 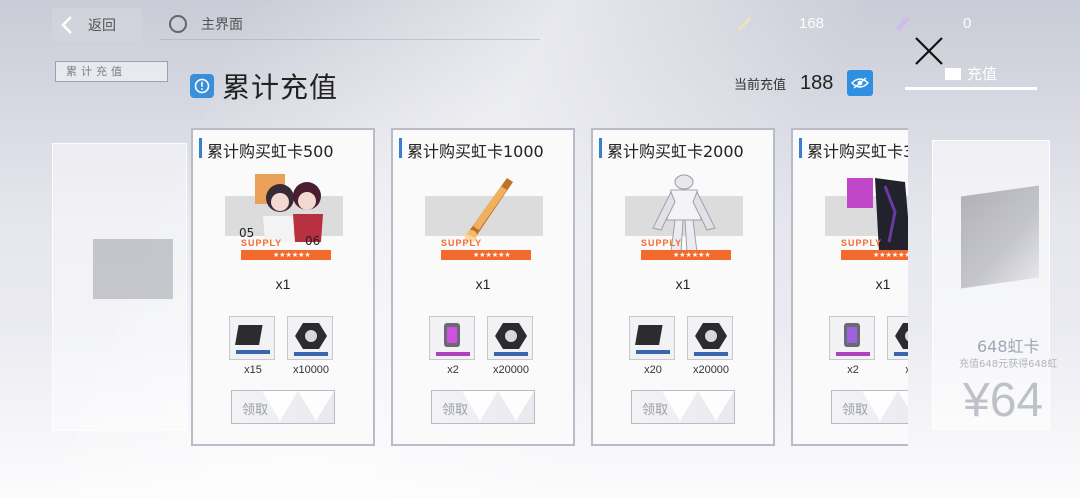 What do you see at coordinates (284, 149) in the screenshot?
I see `reward-card-title: 累计购买虹卡500` at bounding box center [284, 149].